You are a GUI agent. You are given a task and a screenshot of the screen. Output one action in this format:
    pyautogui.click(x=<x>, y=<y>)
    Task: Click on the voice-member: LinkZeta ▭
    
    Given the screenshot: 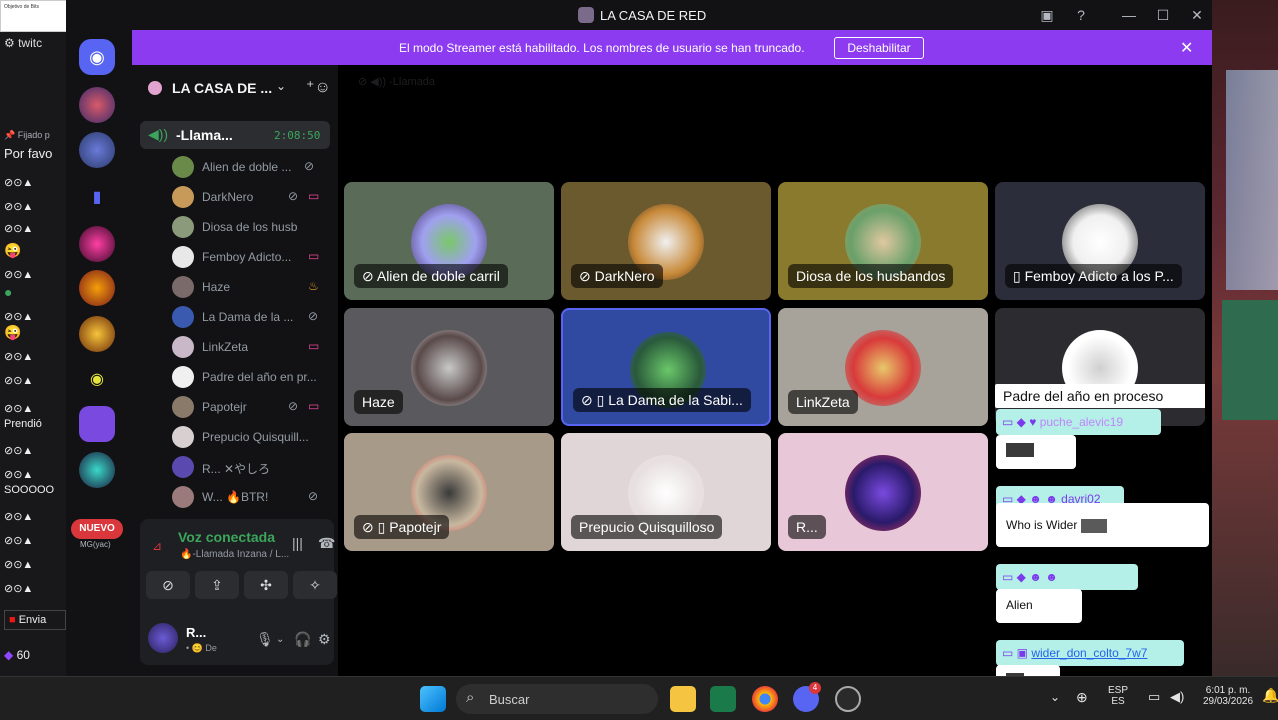 What is the action you would take?
    pyautogui.click(x=250, y=347)
    